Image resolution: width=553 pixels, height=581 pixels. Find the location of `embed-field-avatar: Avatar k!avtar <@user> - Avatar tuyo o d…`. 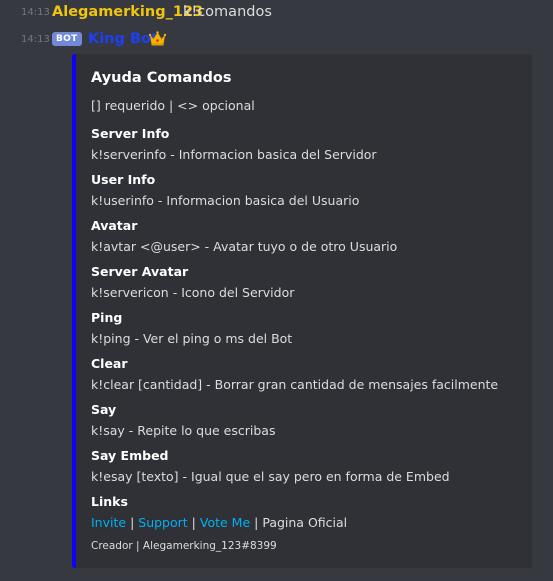

embed-field-avatar: Avatar k!avtar <@user> - Avatar tuyo o d… is located at coordinates (244, 236).